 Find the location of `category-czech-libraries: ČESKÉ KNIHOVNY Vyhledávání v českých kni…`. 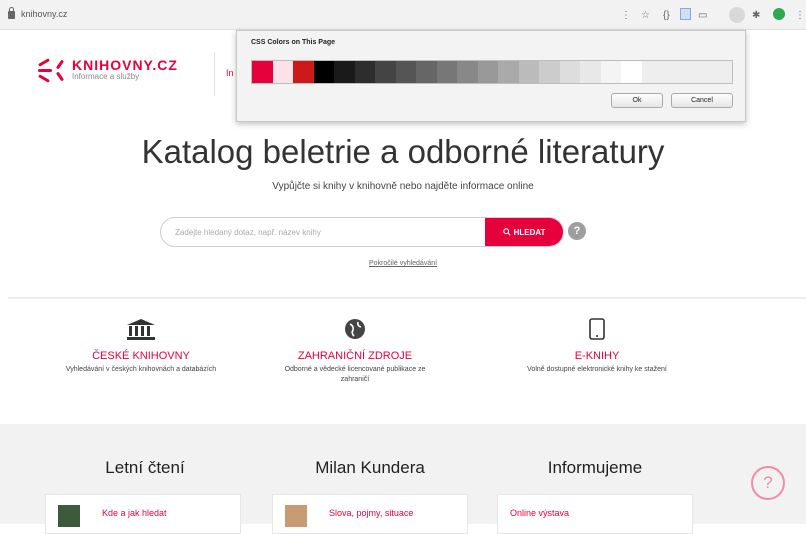

category-czech-libraries: ČESKÉ KNIHOVNY Vyhledávání v českých kni… is located at coordinates (141, 346).